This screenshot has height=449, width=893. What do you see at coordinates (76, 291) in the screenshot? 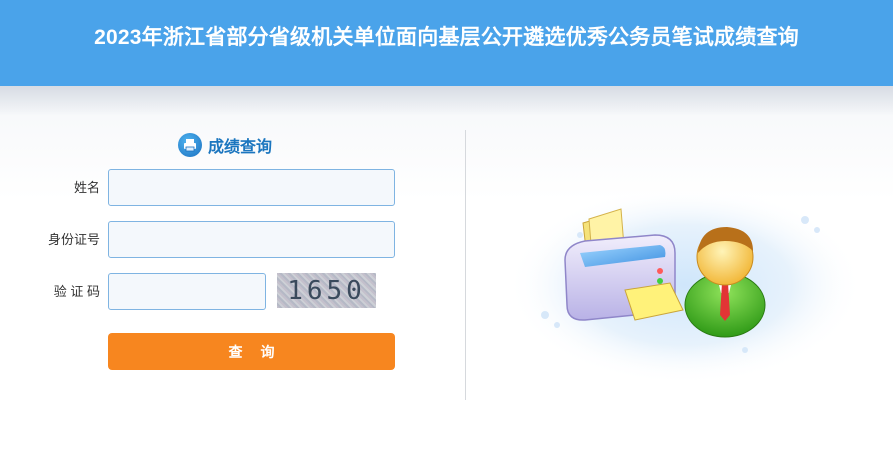
I see `captcha-label: 验 证 码` at bounding box center [76, 291].